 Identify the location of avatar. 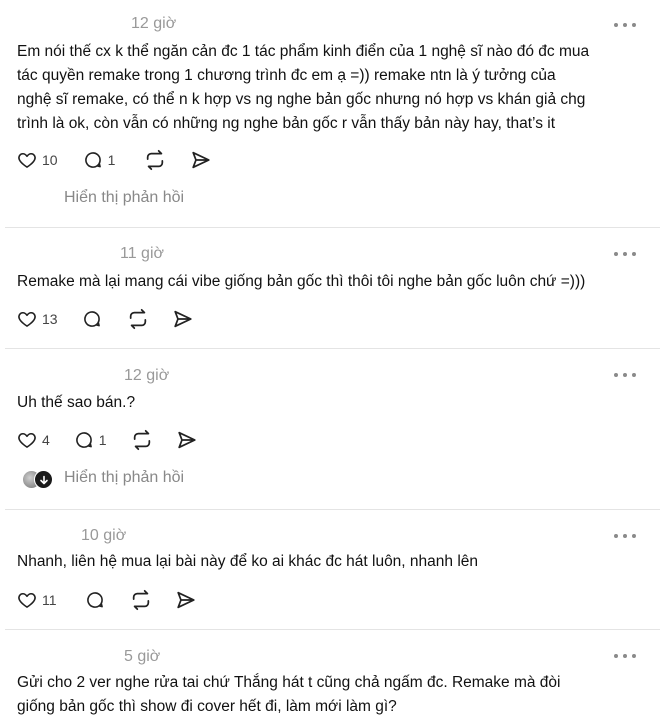
(43, 479).